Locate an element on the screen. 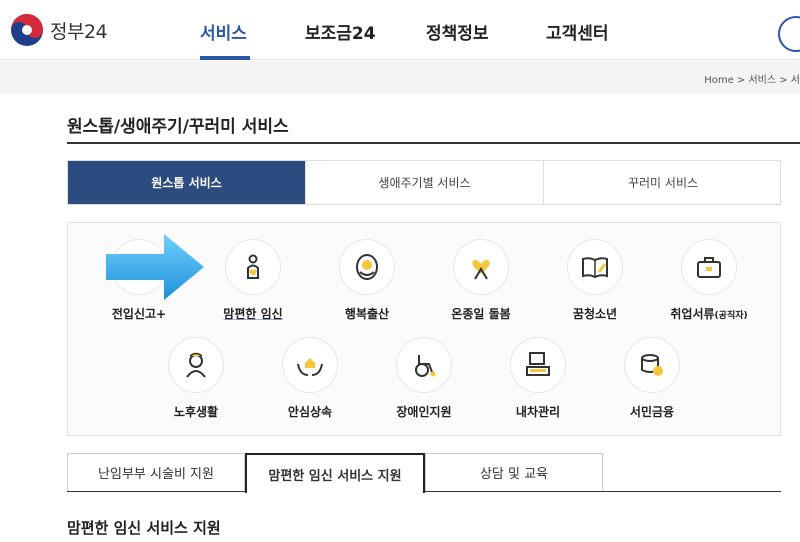 The image size is (800, 542). logo-text: 정부24 is located at coordinates (79, 31).